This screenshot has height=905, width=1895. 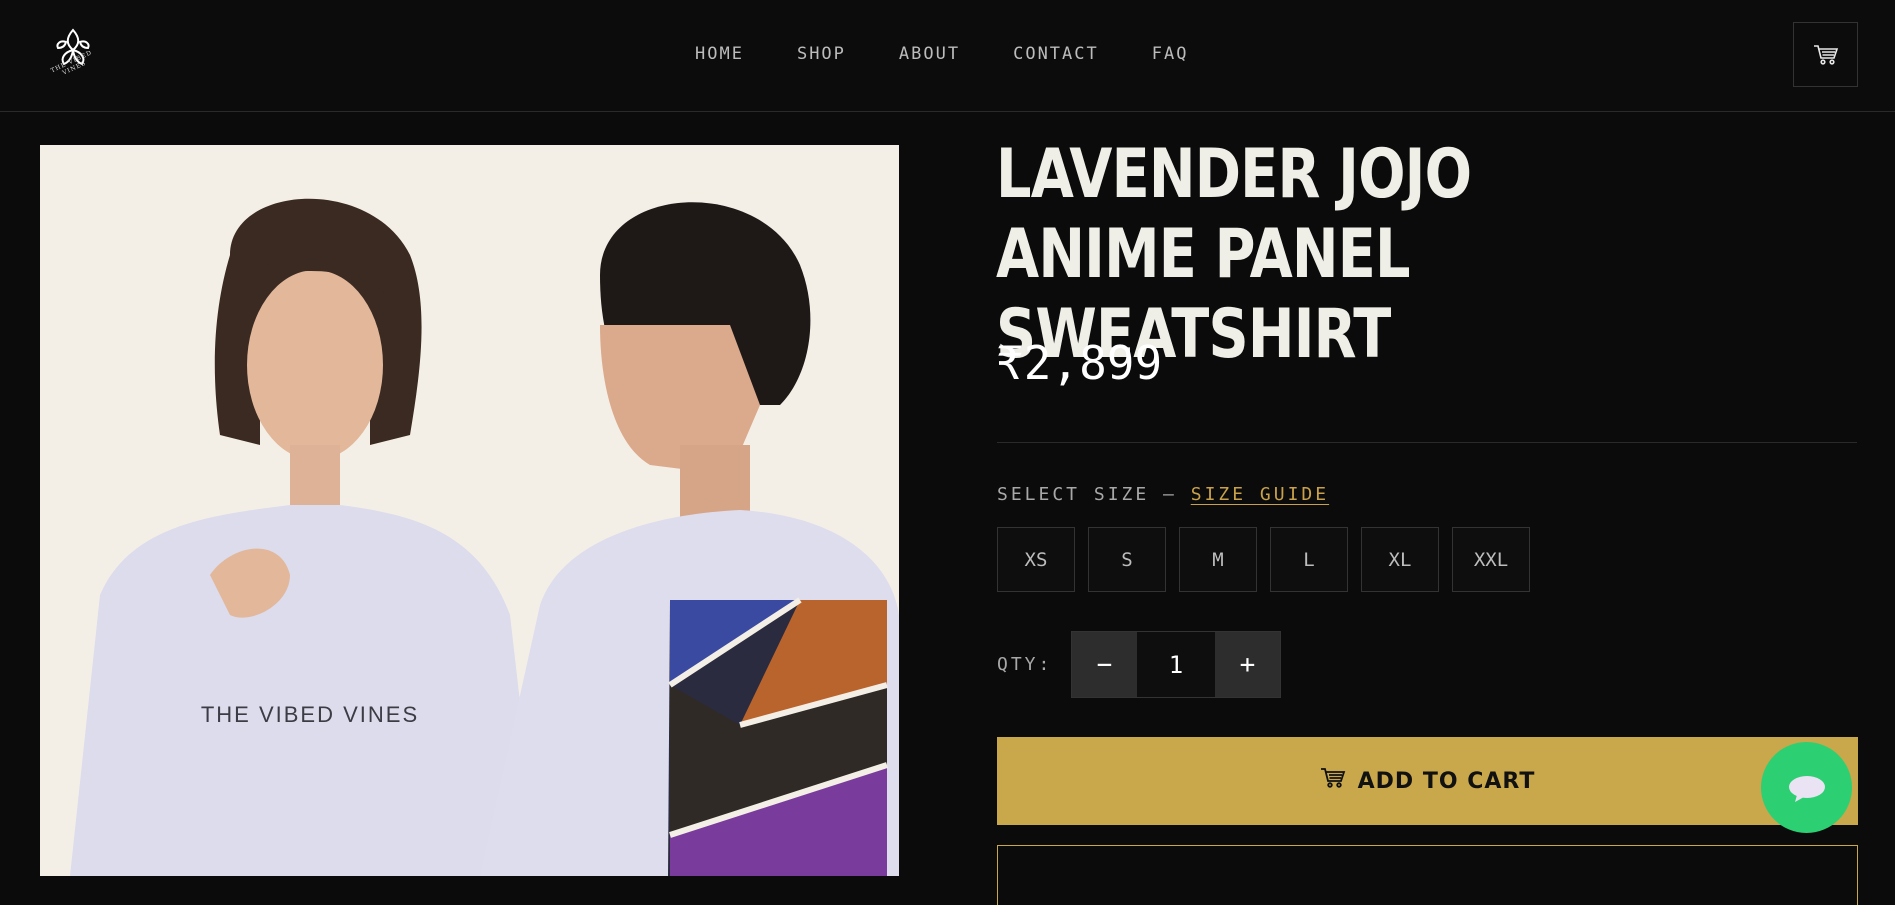 I want to click on quantity-label: QTY:, so click(x=1025, y=664).